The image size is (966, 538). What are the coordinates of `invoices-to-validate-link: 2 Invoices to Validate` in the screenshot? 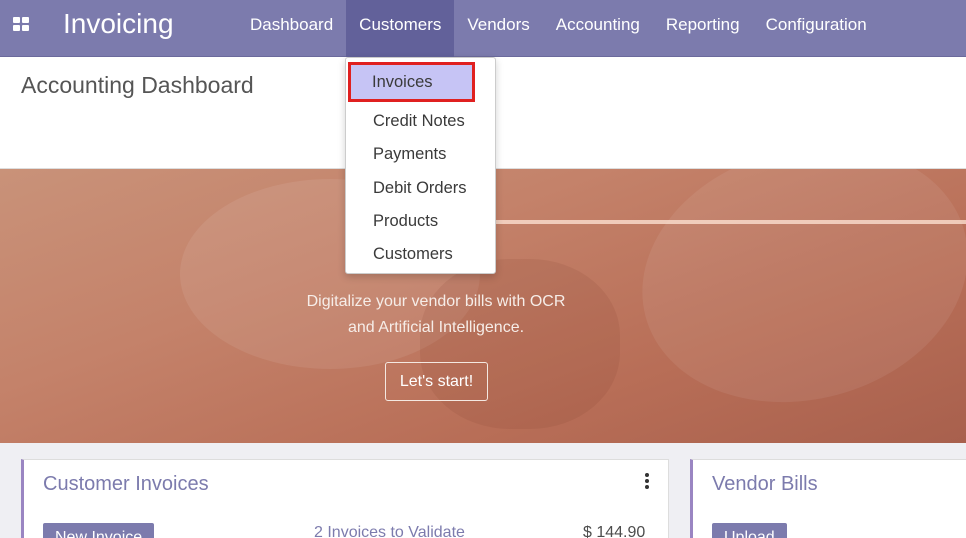 It's located at (389, 531).